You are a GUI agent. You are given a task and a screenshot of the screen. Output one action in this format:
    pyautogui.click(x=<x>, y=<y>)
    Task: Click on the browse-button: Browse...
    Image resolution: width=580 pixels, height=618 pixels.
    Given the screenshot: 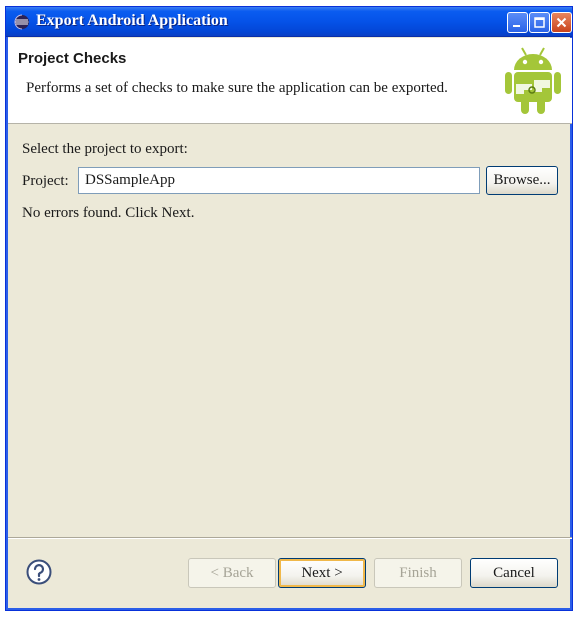 What is the action you would take?
    pyautogui.click(x=522, y=180)
    